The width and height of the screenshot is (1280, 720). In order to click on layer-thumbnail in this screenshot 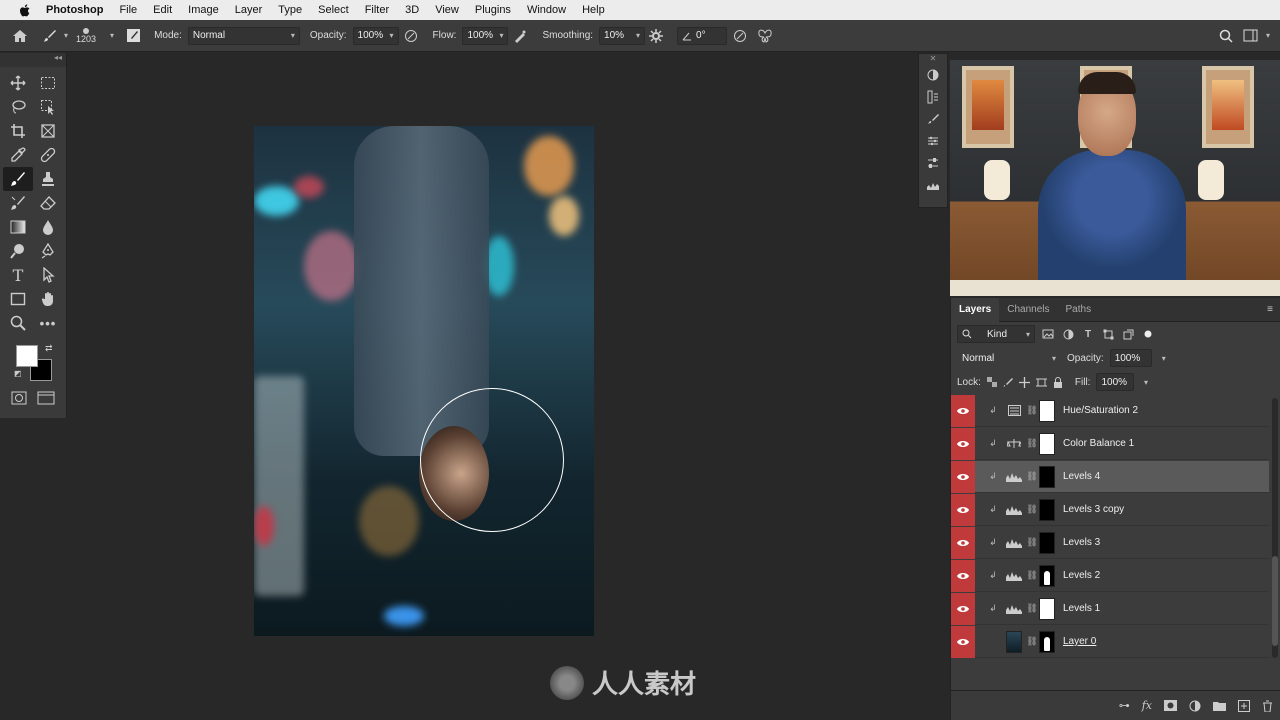, I will do `click(1014, 641)`.